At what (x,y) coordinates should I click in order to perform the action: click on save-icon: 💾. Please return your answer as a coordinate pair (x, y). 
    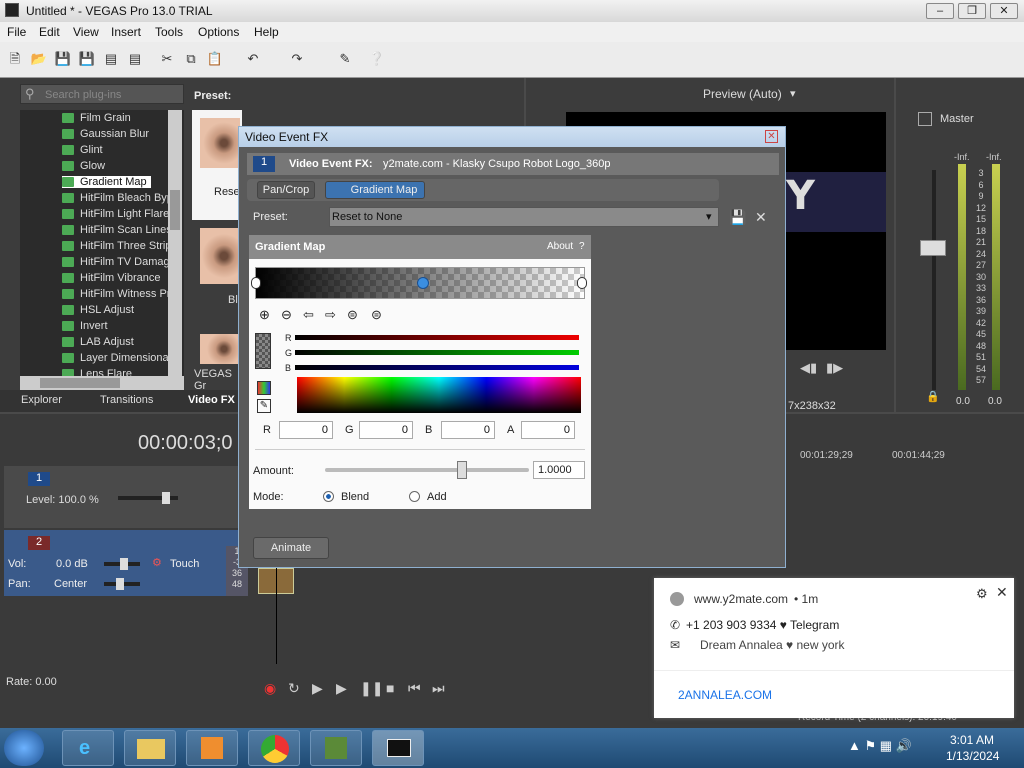
    Looking at the image, I should click on (63, 59).